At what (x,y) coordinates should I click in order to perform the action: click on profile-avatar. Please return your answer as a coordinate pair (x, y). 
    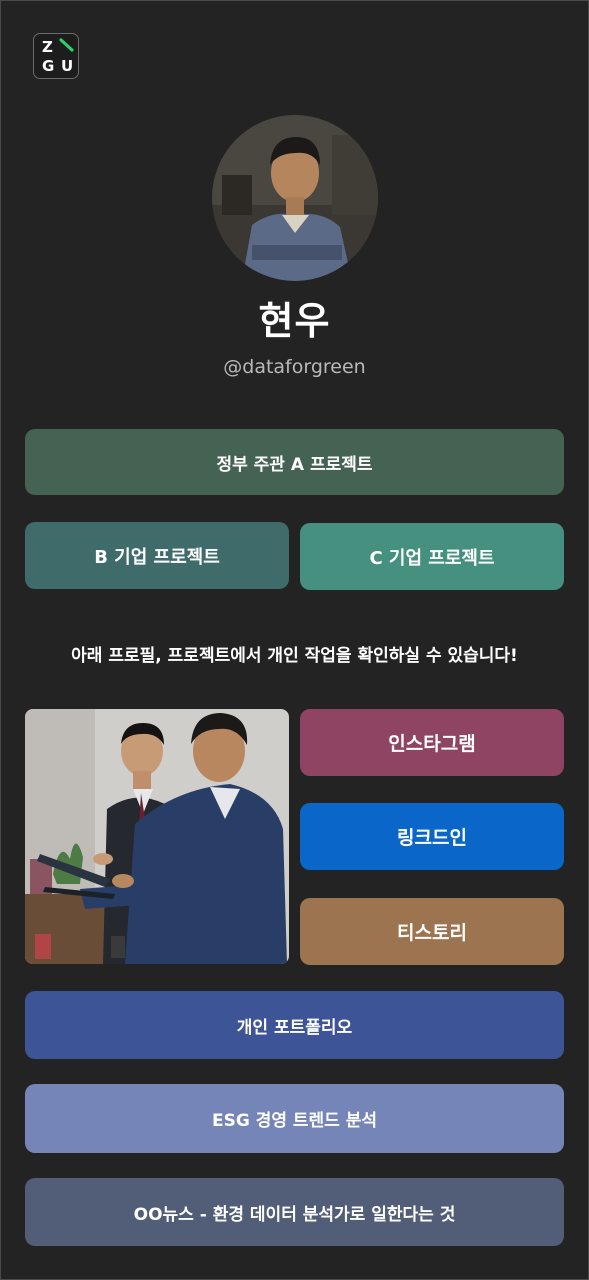
    Looking at the image, I should click on (295, 198).